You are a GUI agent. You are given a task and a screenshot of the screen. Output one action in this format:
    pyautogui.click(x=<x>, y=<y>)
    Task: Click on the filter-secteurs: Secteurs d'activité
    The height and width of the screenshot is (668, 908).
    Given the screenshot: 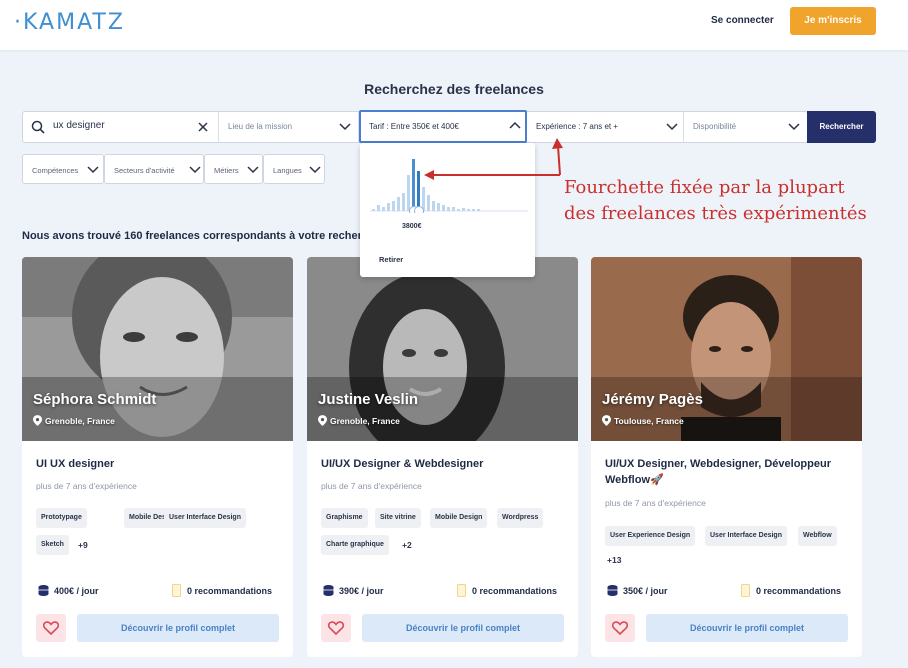 What is the action you would take?
    pyautogui.click(x=154, y=169)
    